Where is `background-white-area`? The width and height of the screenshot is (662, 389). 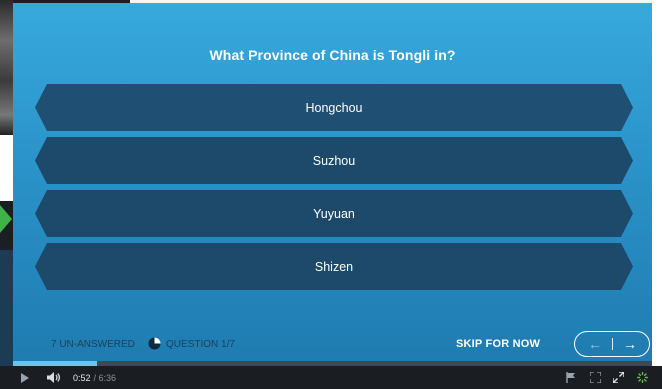 background-white-area is located at coordinates (6, 168).